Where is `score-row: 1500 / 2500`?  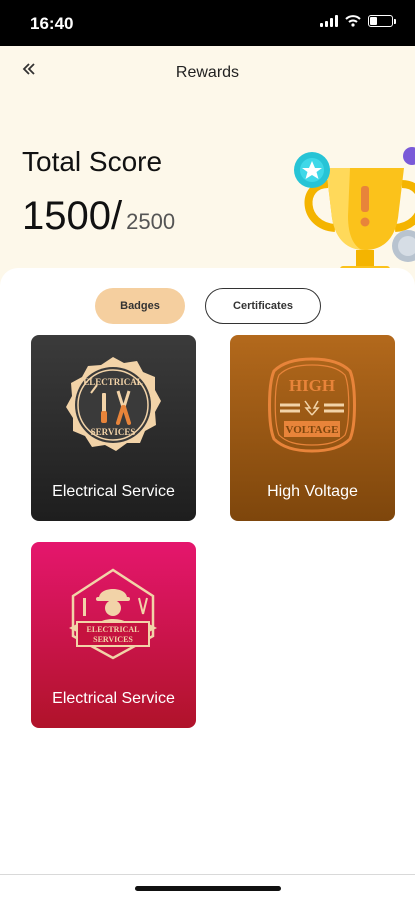 score-row: 1500 / 2500 is located at coordinates (98, 216).